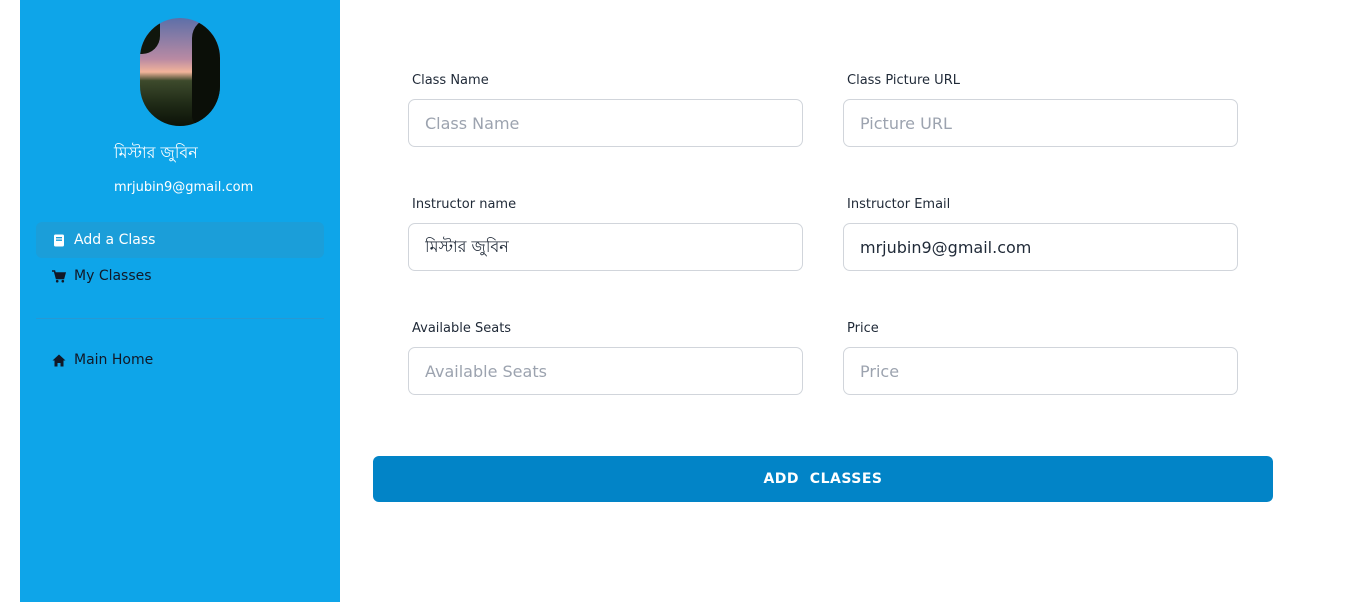 This screenshot has width=1346, height=602. What do you see at coordinates (59, 360) in the screenshot?
I see `home-icon` at bounding box center [59, 360].